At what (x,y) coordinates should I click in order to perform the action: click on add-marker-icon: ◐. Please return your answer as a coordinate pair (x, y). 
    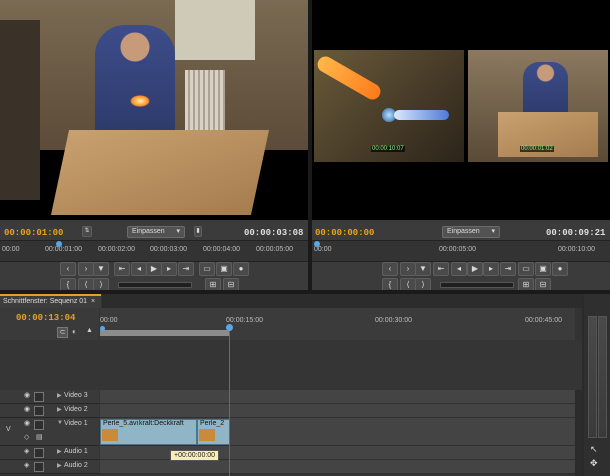
    Looking at the image, I should click on (74, 331).